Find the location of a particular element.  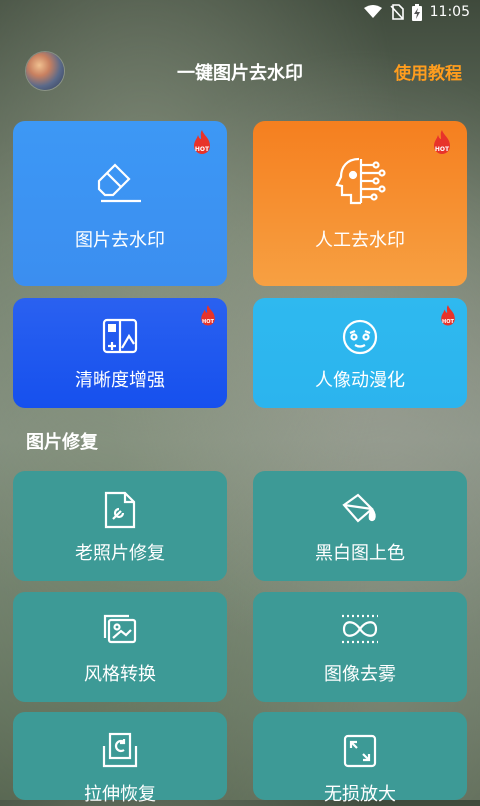

card-colorize: 黑白图上色 is located at coordinates (360, 526).